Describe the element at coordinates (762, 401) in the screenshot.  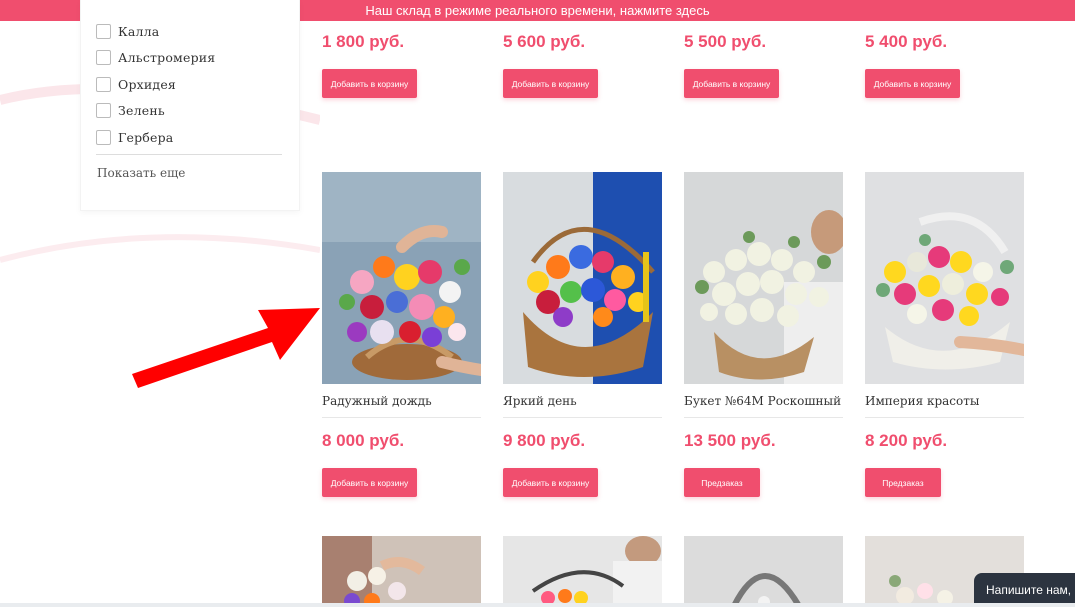
I see `product-name: Букет №64М Роскошный` at that location.